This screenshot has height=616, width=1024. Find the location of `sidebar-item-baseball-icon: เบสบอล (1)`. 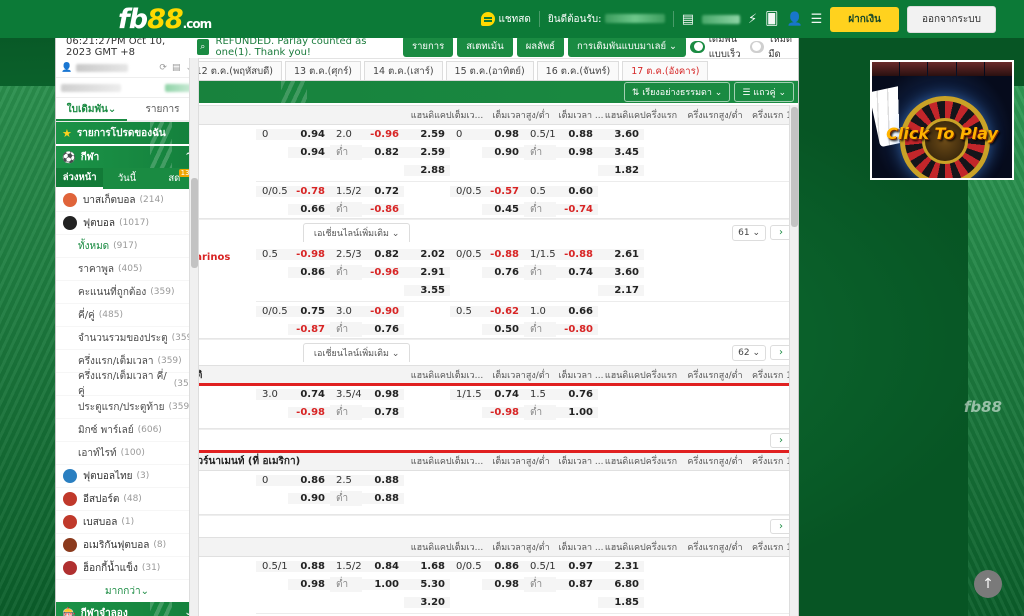

sidebar-item-baseball-icon: เบสบอล (1) is located at coordinates (127, 522).